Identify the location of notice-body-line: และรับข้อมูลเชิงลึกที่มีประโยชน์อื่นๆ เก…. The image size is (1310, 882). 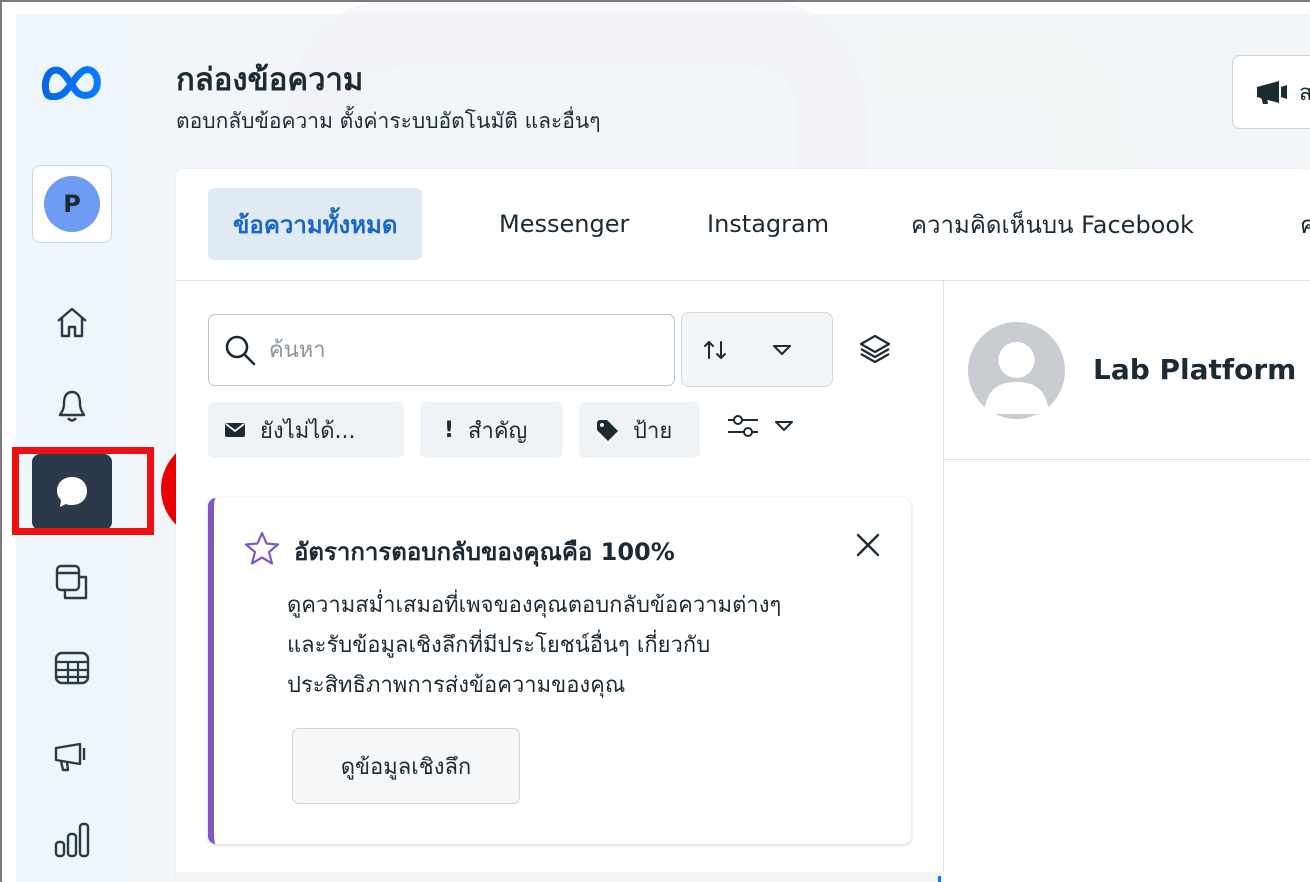
(499, 645).